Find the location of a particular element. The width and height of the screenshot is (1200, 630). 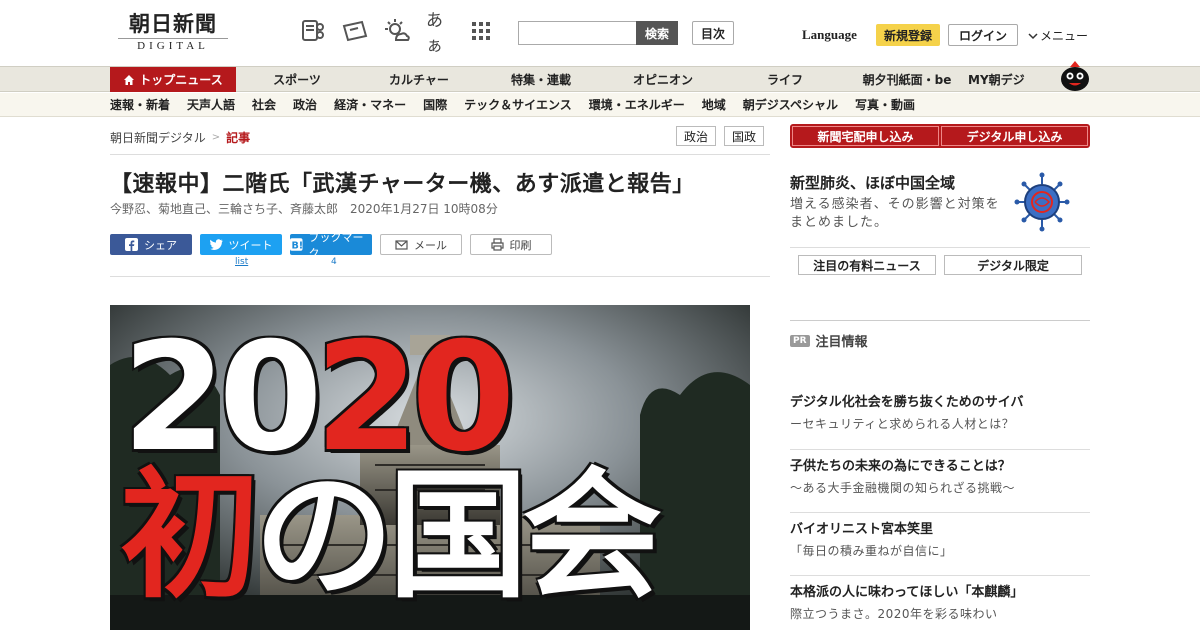

list-item: デジタル化社会を勝ち抜くためのサイバ ーセキュリティと求められる人材とは？ is located at coordinates (940, 417).